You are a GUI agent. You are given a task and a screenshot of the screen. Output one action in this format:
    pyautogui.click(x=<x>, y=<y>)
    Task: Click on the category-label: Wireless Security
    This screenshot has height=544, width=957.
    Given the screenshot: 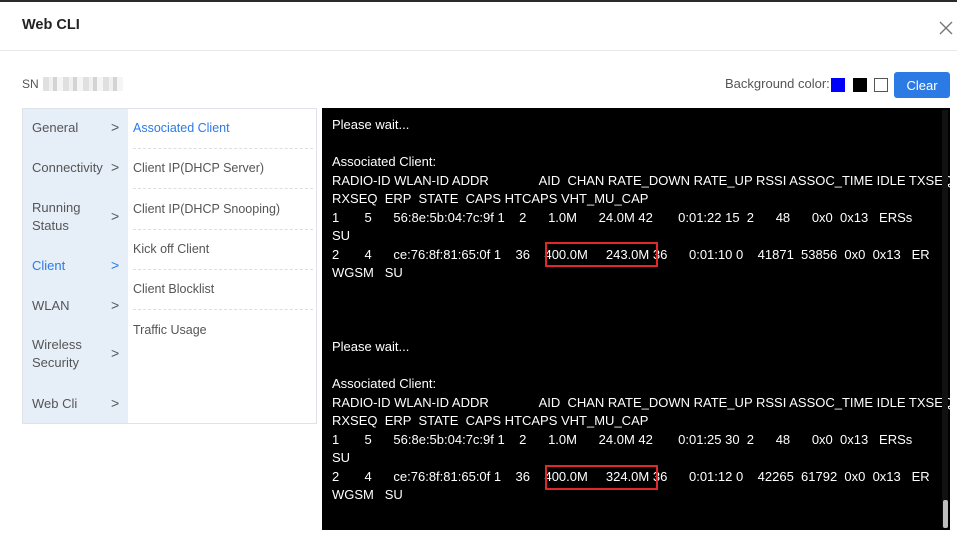 What is the action you would take?
    pyautogui.click(x=57, y=353)
    